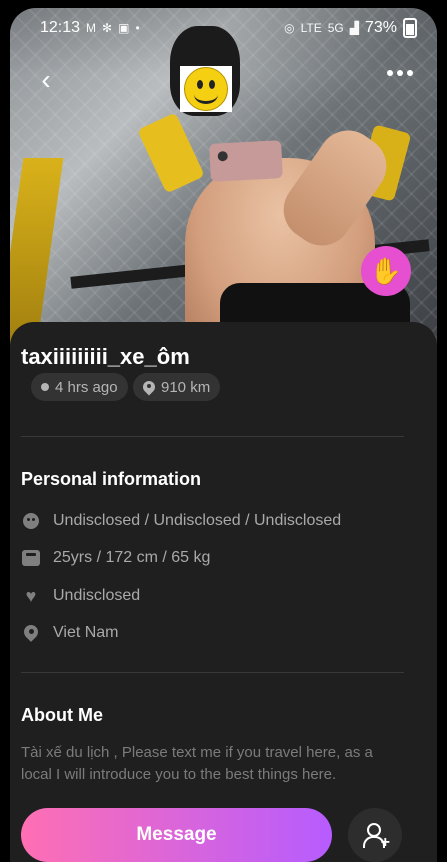 The image size is (447, 862). Describe the element at coordinates (60, 27) in the screenshot. I see `status-time: 12:13` at that location.